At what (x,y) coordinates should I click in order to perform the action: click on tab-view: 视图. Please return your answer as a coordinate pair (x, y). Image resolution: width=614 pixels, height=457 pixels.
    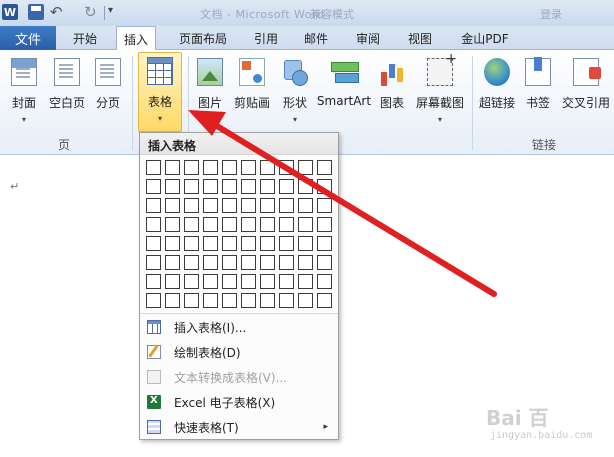
    Looking at the image, I should click on (420, 38).